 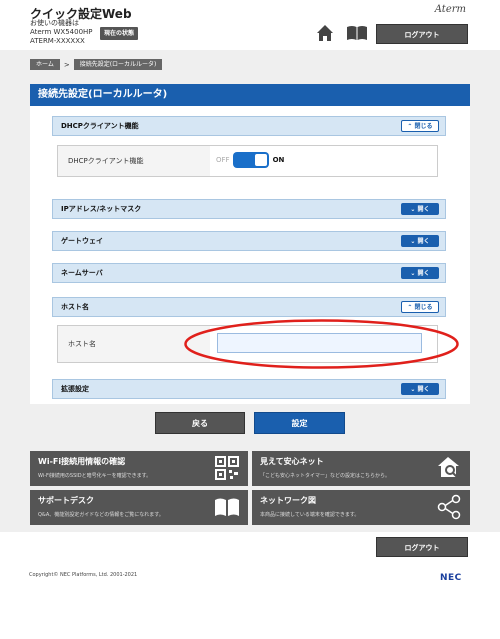 What do you see at coordinates (361, 507) in the screenshot?
I see `tile-network-map: ネットワーク図 本商品に接続している端末を確認できます。` at bounding box center [361, 507].